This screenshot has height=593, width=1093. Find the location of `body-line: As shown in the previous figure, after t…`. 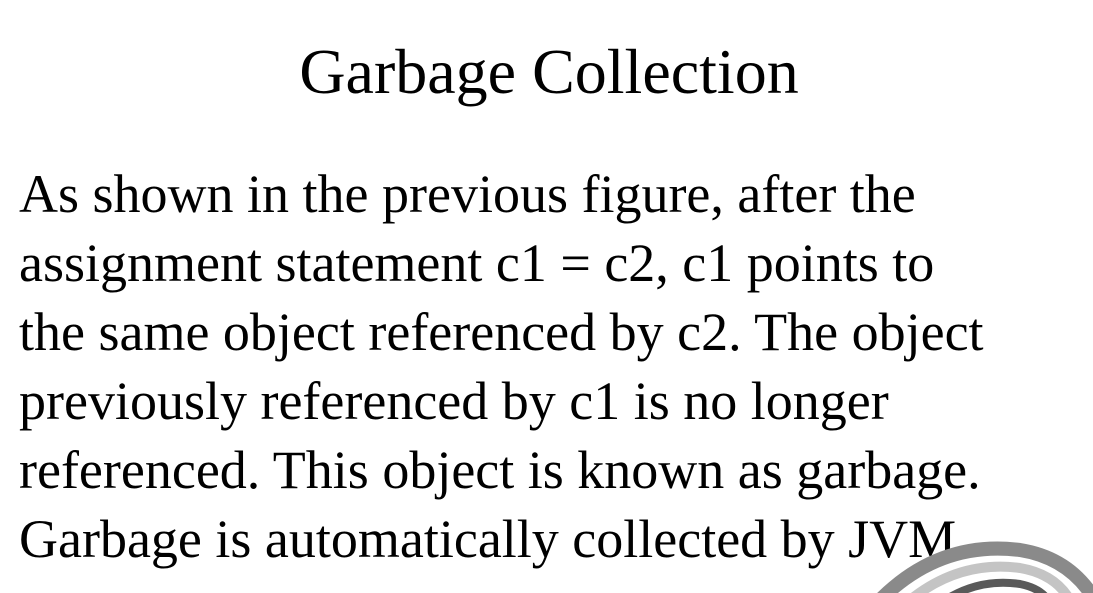

body-line: As shown in the previous figure, after t… is located at coordinates (467, 194).